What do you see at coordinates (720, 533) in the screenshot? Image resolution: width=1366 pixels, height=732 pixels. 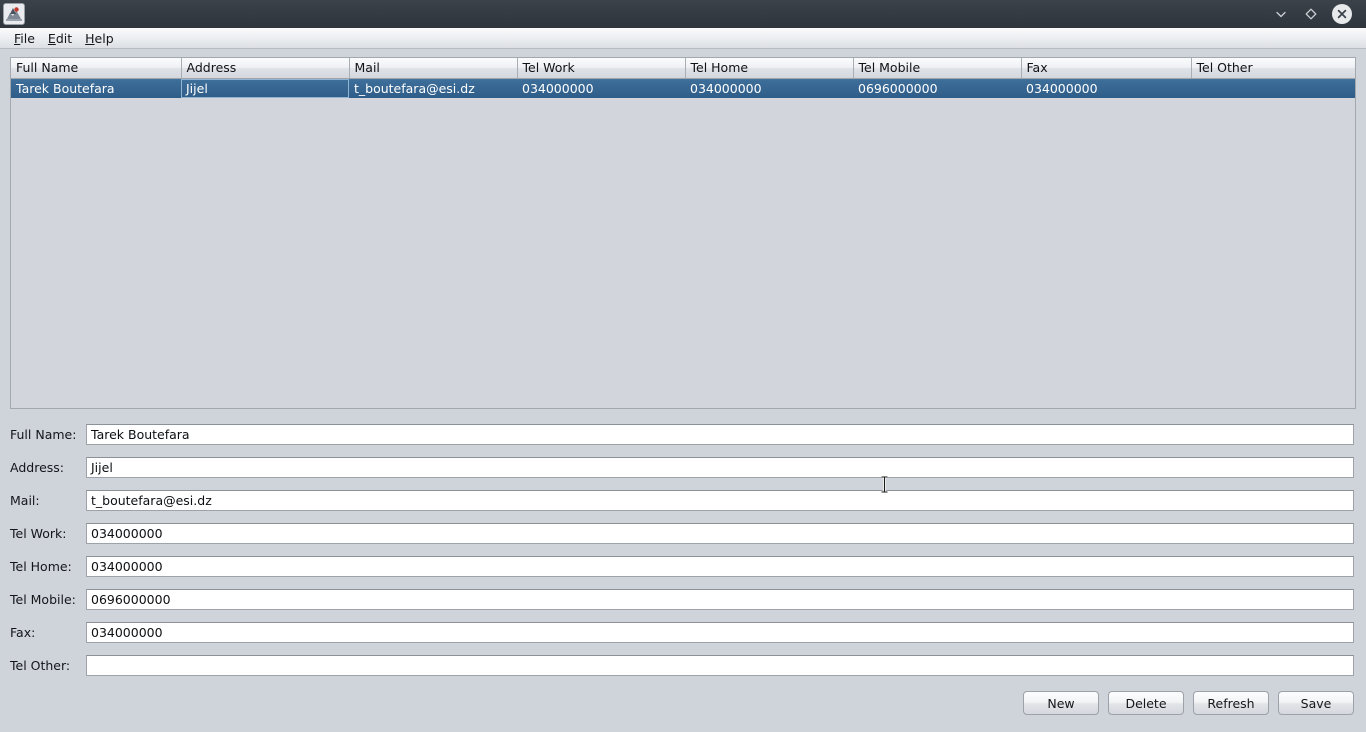 I see `tel-work-input: 034000000` at bounding box center [720, 533].